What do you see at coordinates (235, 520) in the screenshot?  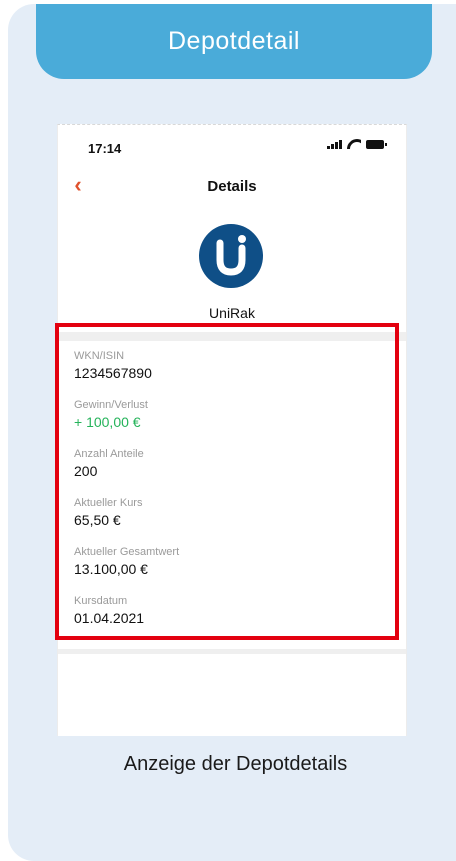 I see `detail-row: Aktueller Kurs 65,50 €` at bounding box center [235, 520].